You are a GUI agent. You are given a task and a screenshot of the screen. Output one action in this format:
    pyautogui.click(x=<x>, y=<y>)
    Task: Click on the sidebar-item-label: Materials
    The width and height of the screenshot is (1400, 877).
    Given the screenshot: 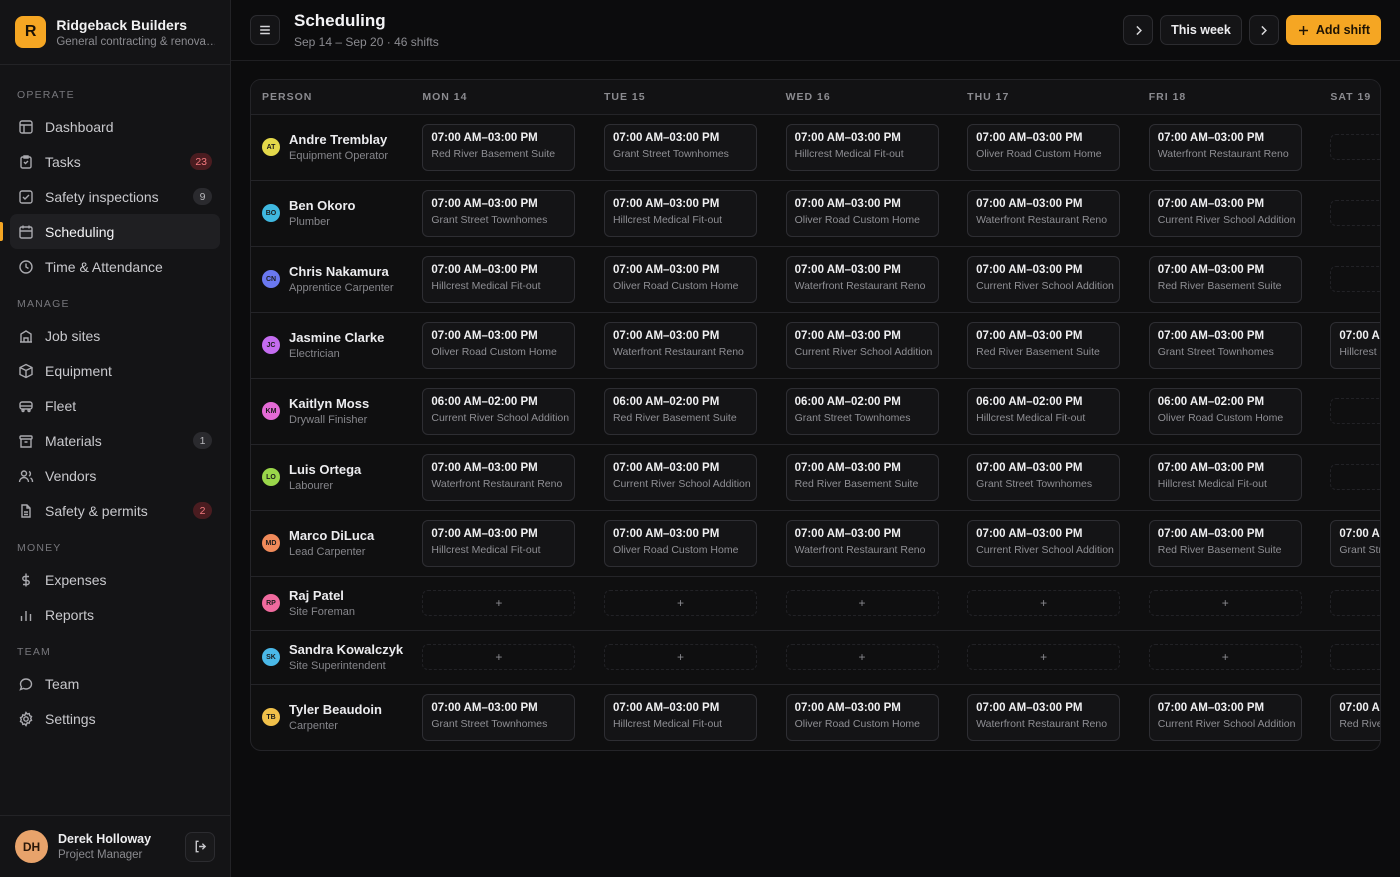 What is the action you would take?
    pyautogui.click(x=73, y=440)
    